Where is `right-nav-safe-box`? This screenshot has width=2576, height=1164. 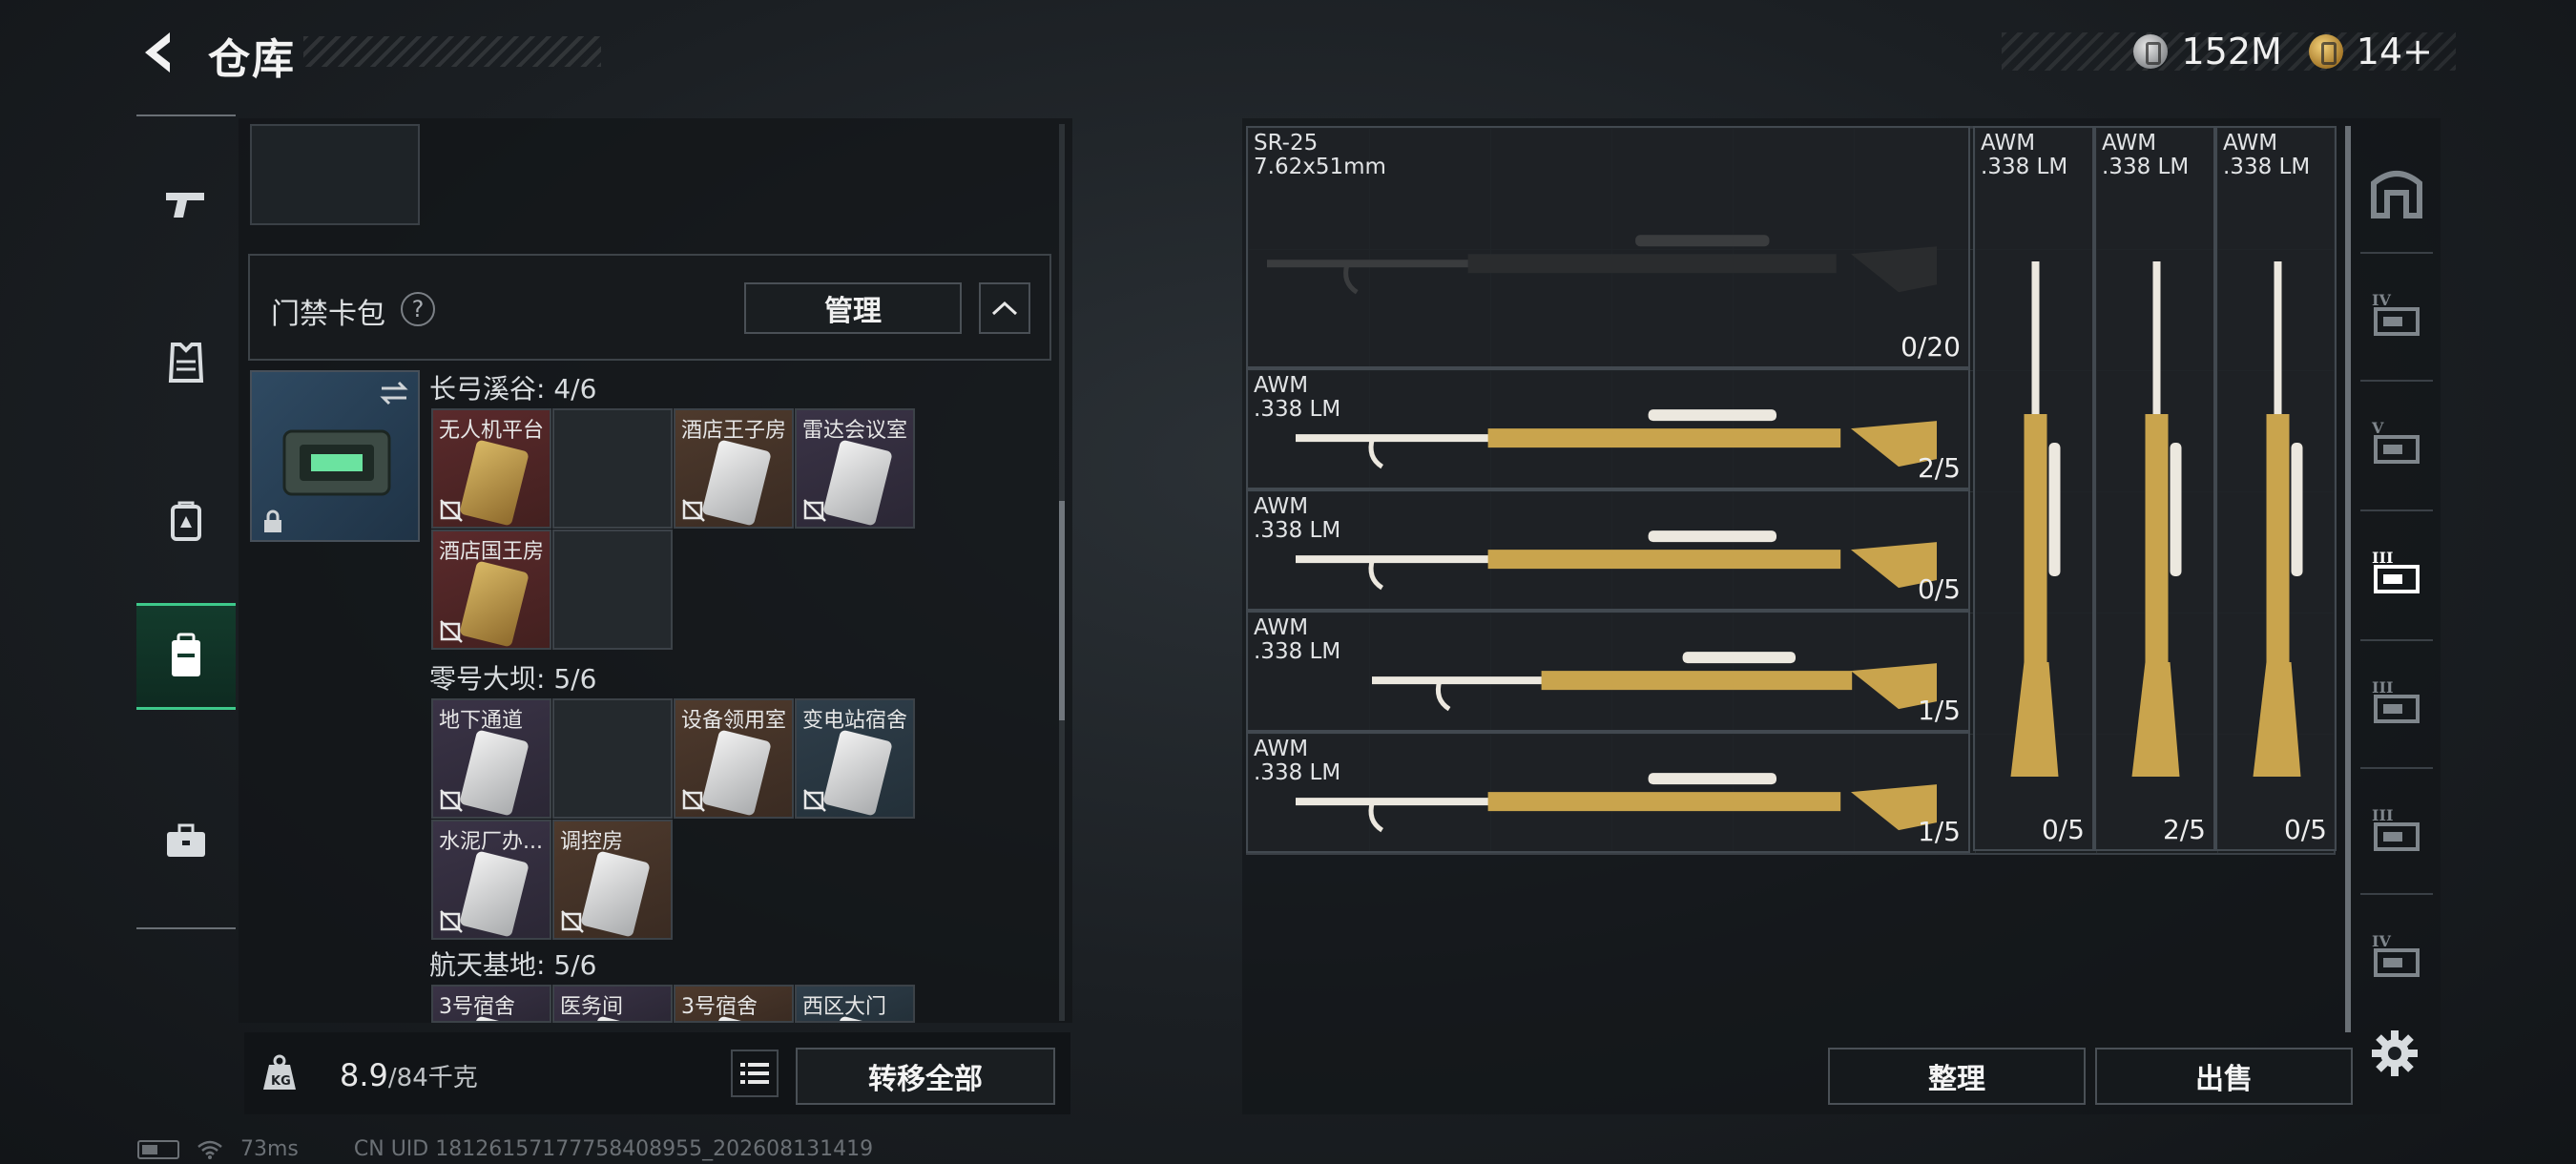 right-nav-safe-box is located at coordinates (2397, 193).